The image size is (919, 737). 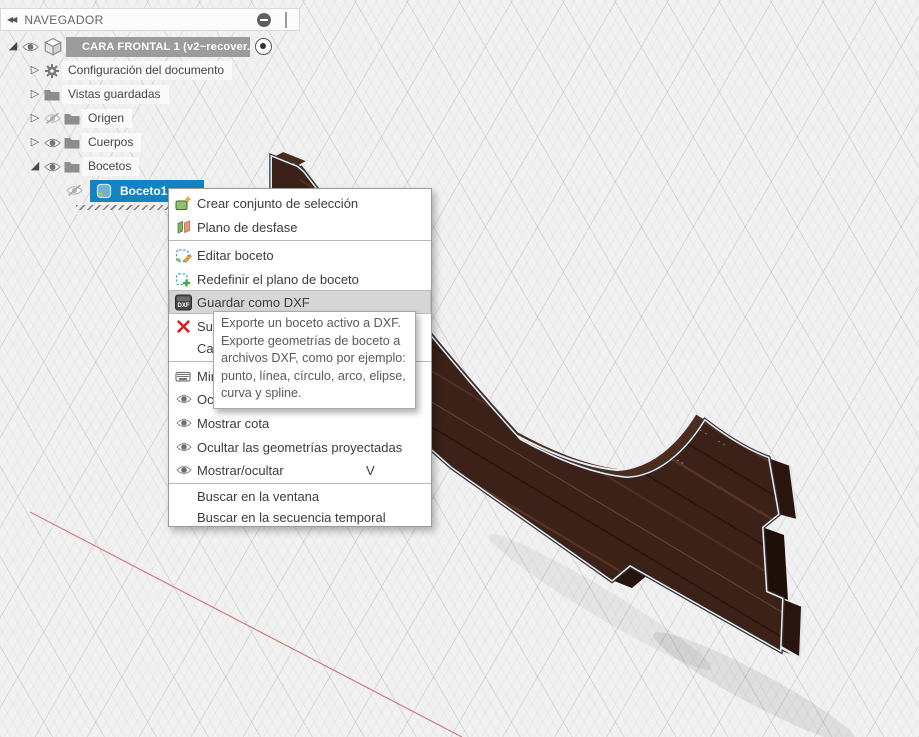 What do you see at coordinates (183, 227) in the screenshot?
I see `offset-plane-icon` at bounding box center [183, 227].